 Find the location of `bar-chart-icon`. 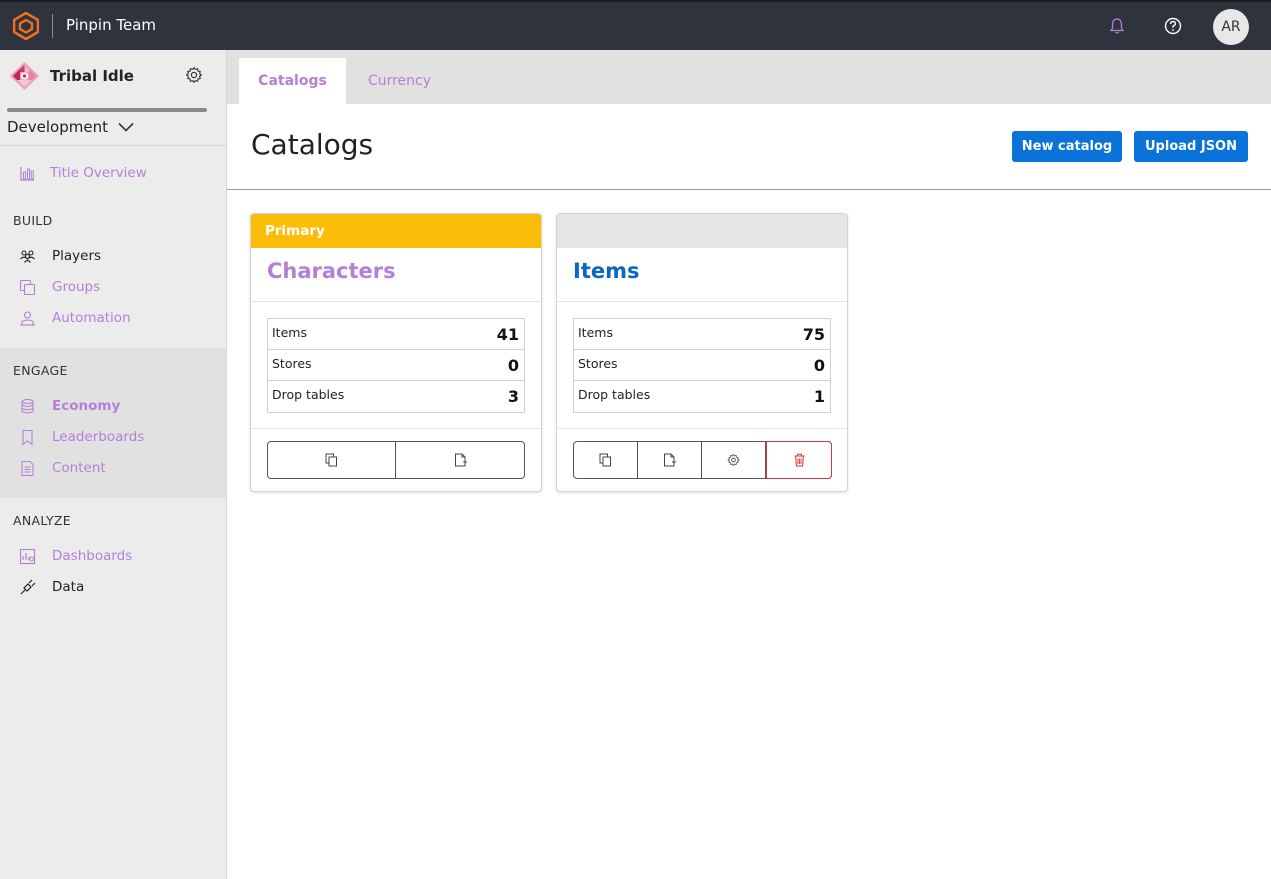

bar-chart-icon is located at coordinates (27, 173).